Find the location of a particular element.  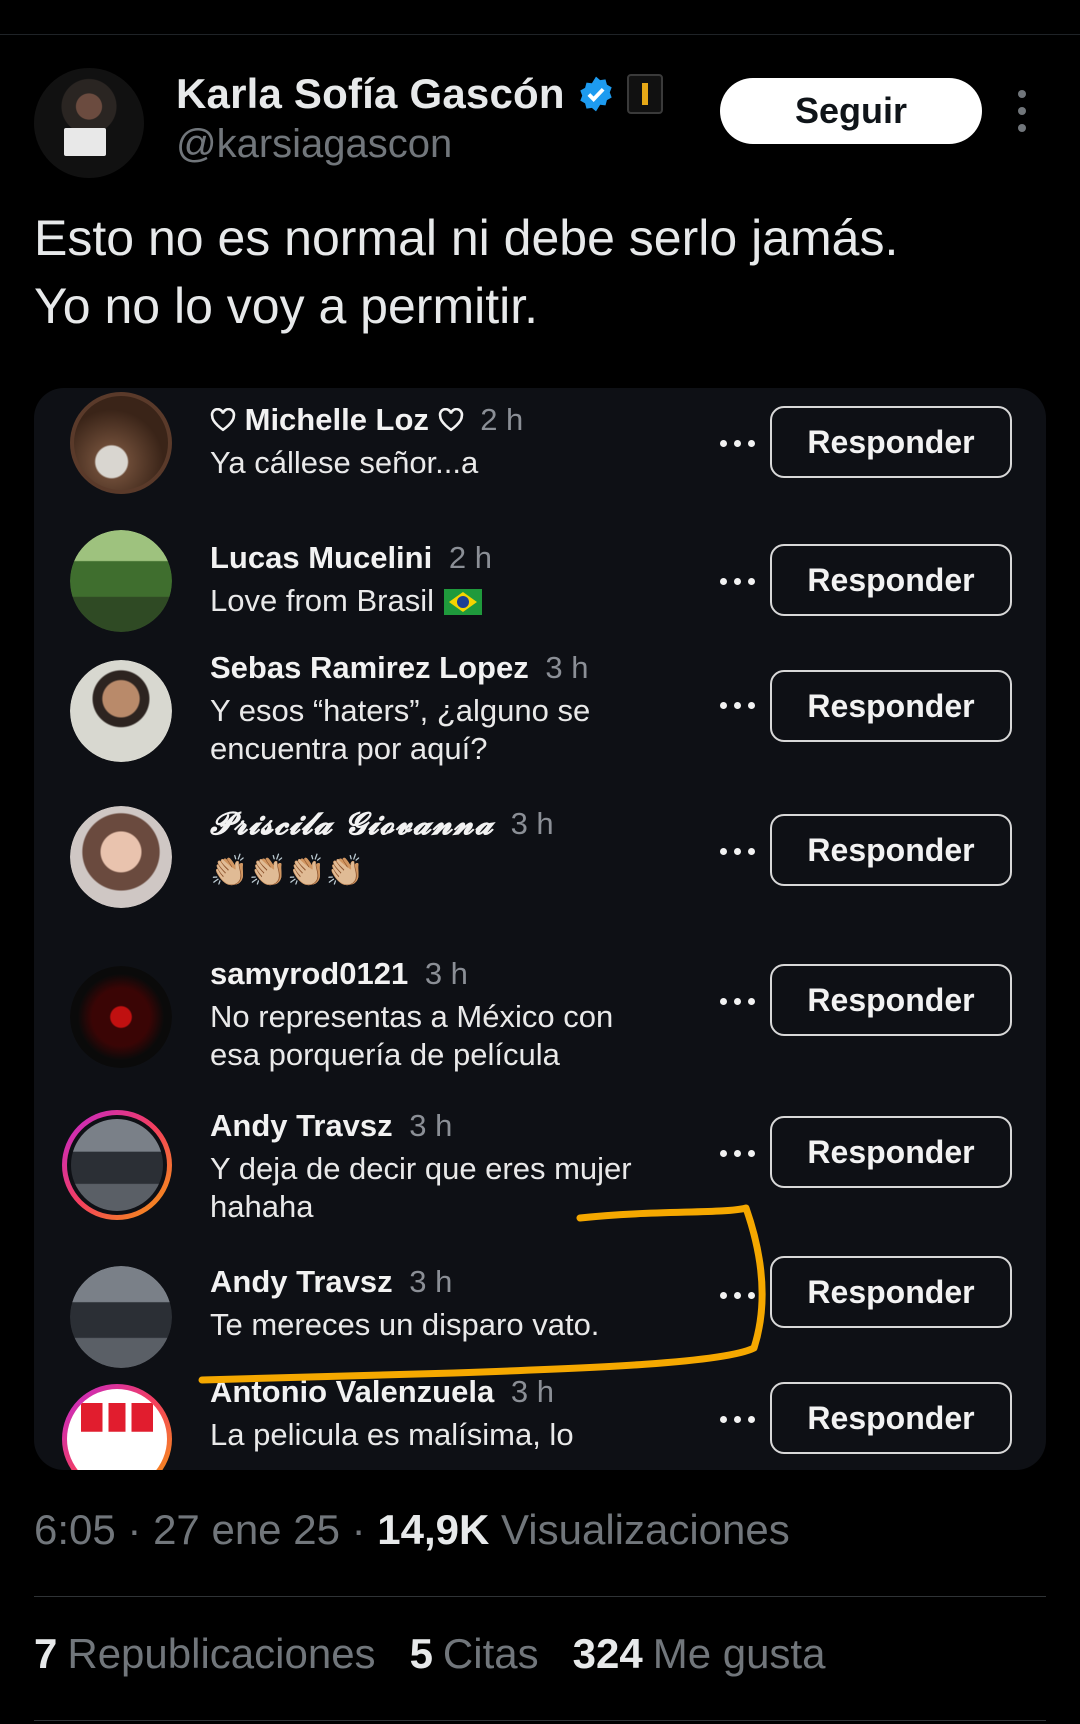

comment-text: 👏🏼👏🏼👏🏼👏🏼 is located at coordinates (287, 870).